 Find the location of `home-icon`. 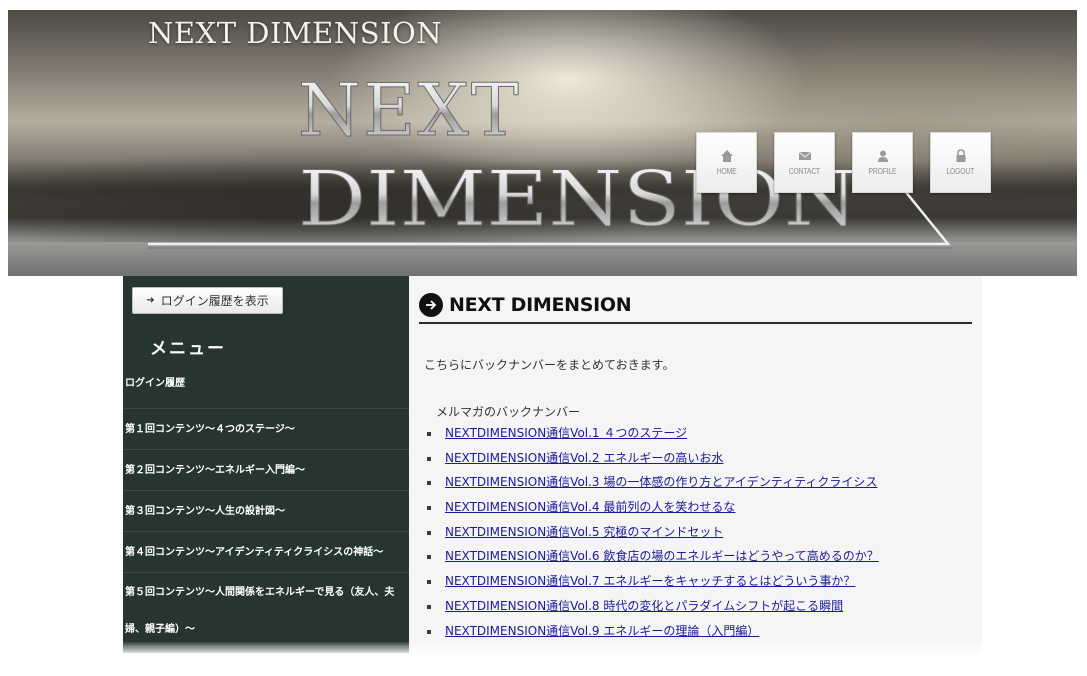

home-icon is located at coordinates (726, 156).